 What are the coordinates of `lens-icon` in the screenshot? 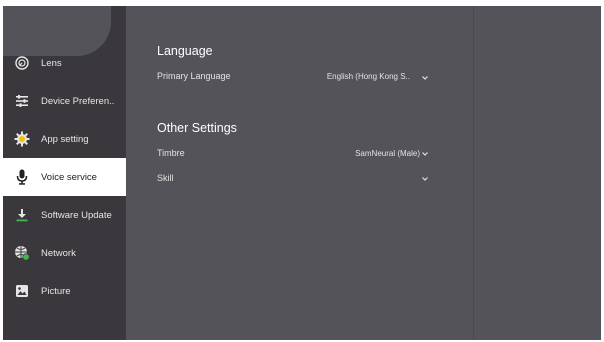 It's located at (22, 63).